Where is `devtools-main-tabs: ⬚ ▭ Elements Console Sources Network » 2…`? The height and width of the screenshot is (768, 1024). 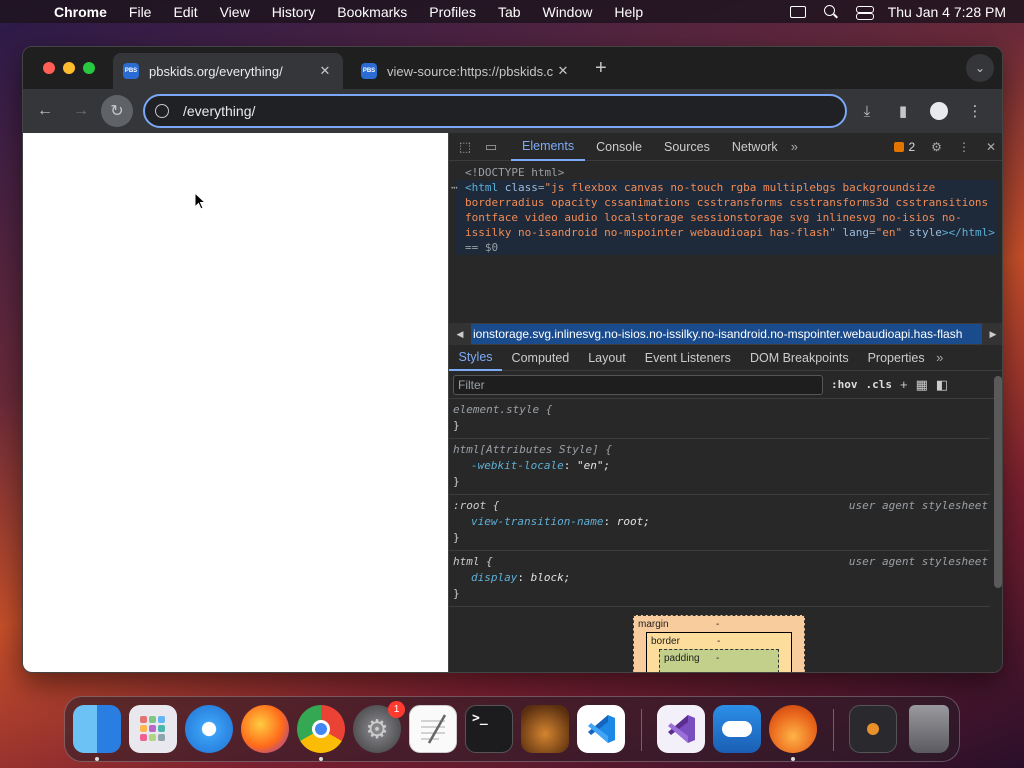
devtools-main-tabs: ⬚ ▭ Elements Console Sources Network » 2… is located at coordinates (725, 147).